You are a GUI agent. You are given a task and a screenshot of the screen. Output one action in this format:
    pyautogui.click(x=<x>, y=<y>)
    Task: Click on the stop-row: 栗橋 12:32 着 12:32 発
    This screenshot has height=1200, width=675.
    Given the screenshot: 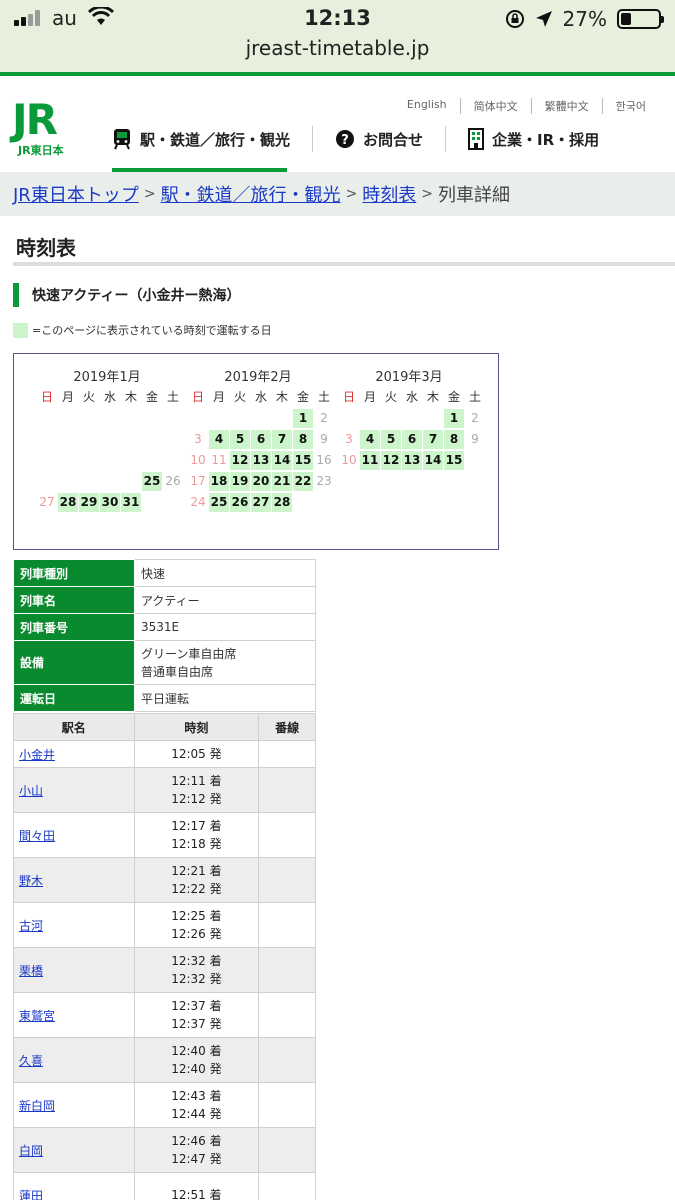 What is the action you would take?
    pyautogui.click(x=164, y=970)
    